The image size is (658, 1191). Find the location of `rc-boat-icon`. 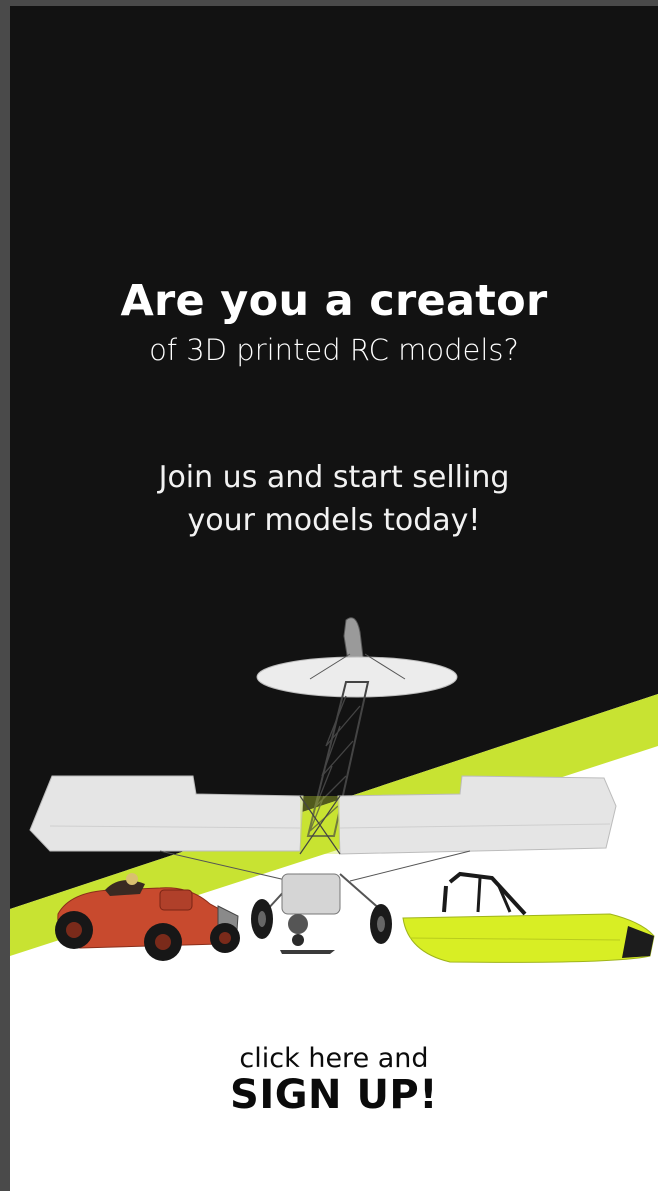

rc-boat-icon is located at coordinates (528, 917).